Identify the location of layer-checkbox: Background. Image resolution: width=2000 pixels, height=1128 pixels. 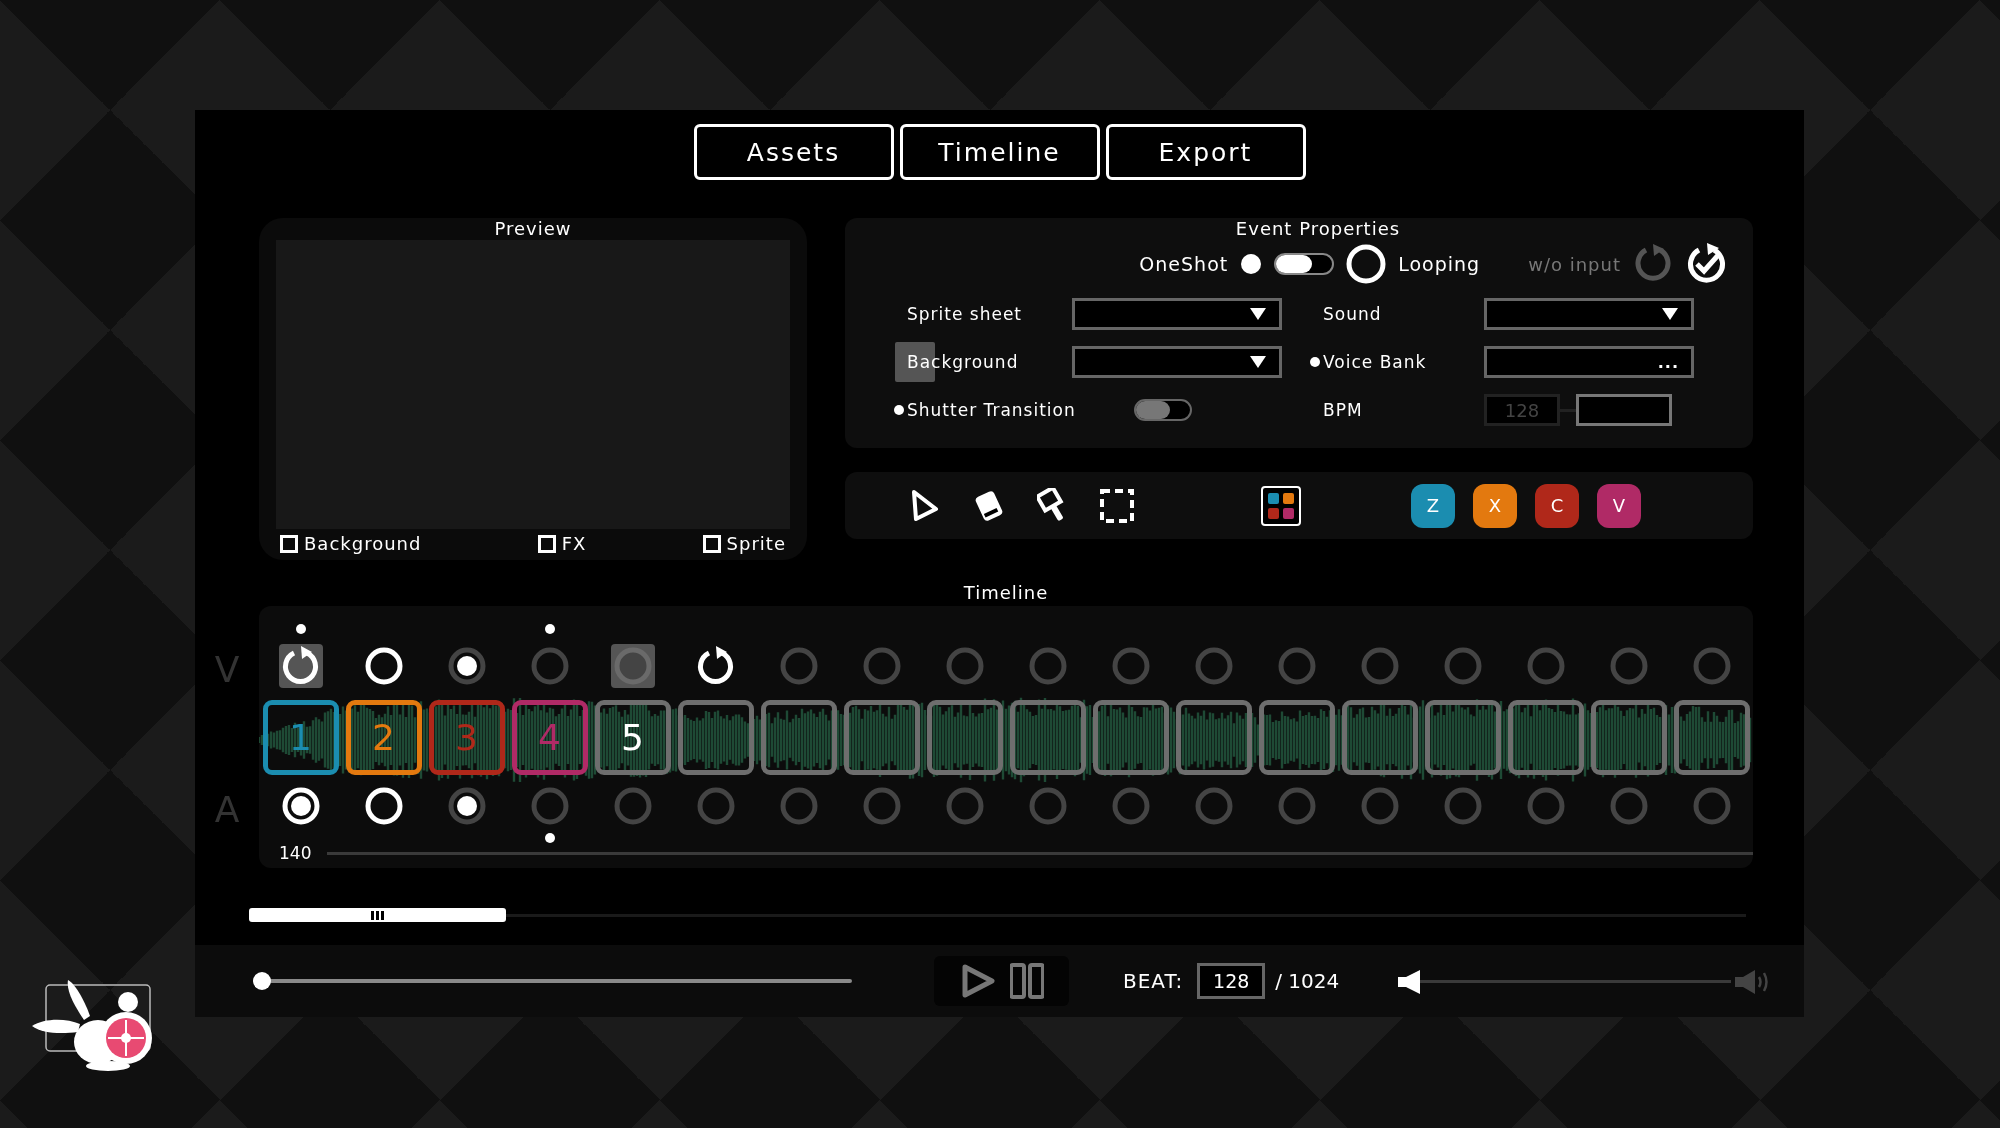
(351, 543).